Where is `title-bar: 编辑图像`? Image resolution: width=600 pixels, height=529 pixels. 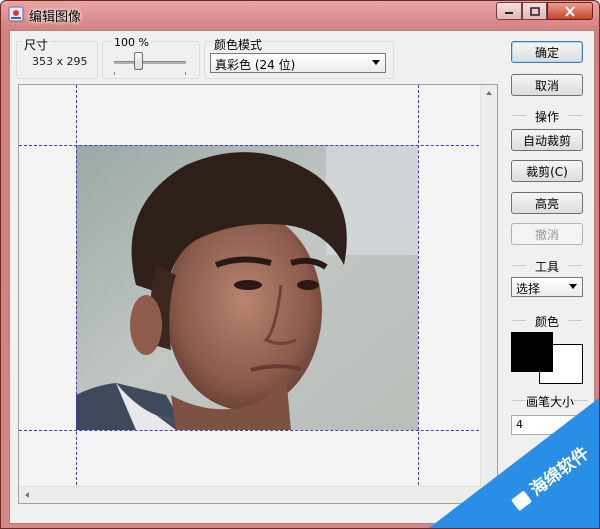
title-bar: 编辑图像 is located at coordinates (300, 14).